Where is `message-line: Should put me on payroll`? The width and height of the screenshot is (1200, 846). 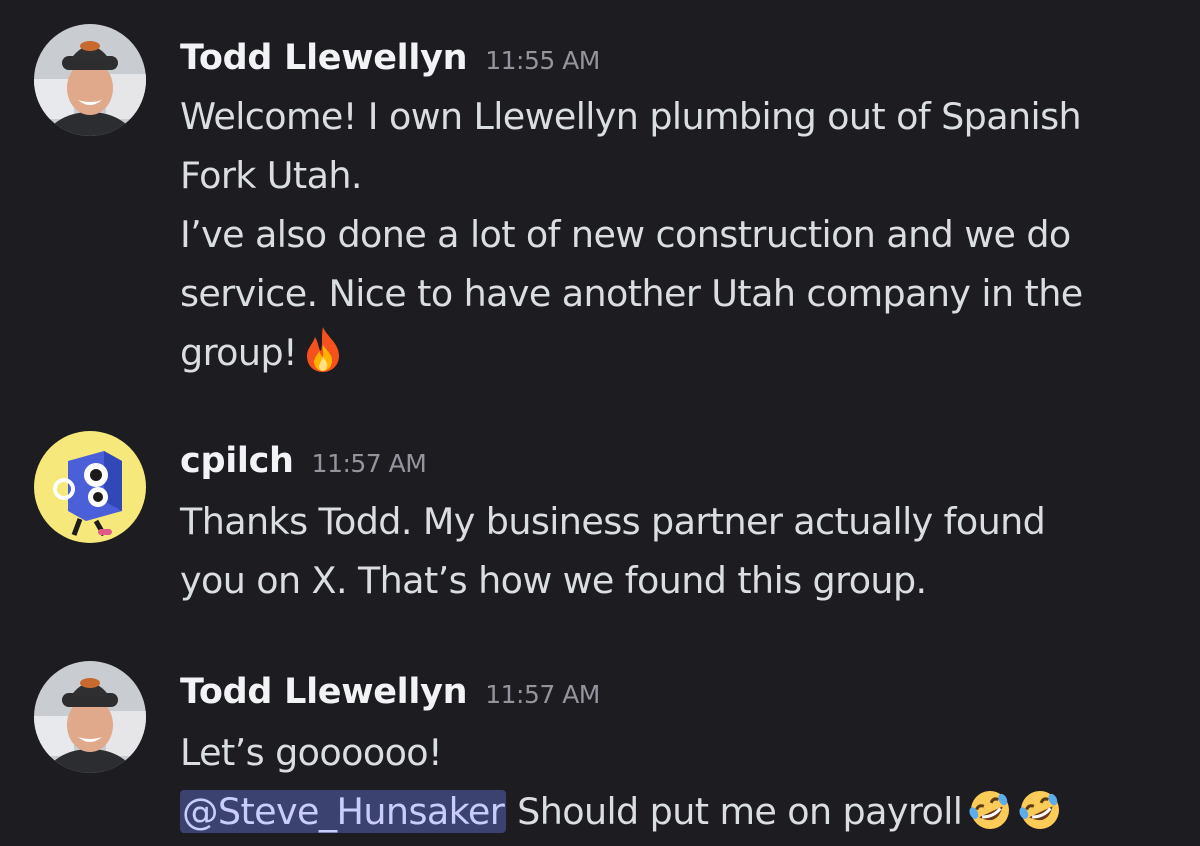
message-line: Should put me on payroll is located at coordinates (734, 811).